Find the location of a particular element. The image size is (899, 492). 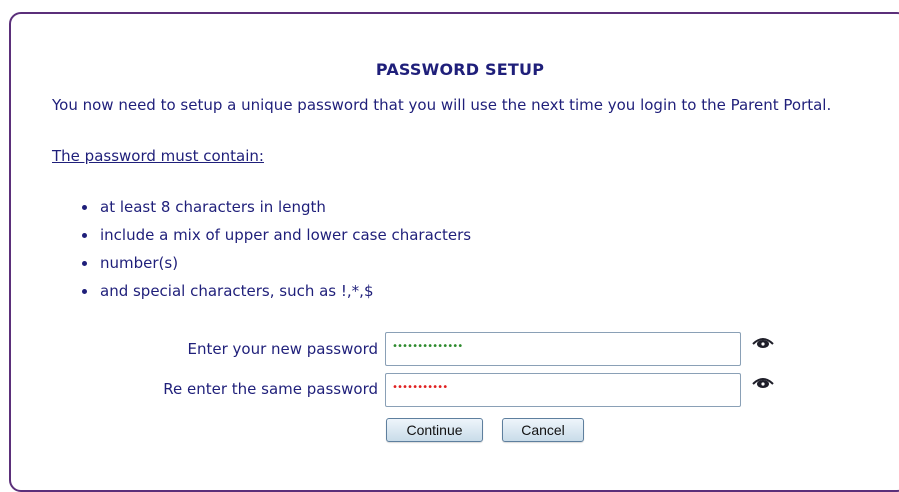

confirm-password-label: Re enter the same password is located at coordinates (270, 389).